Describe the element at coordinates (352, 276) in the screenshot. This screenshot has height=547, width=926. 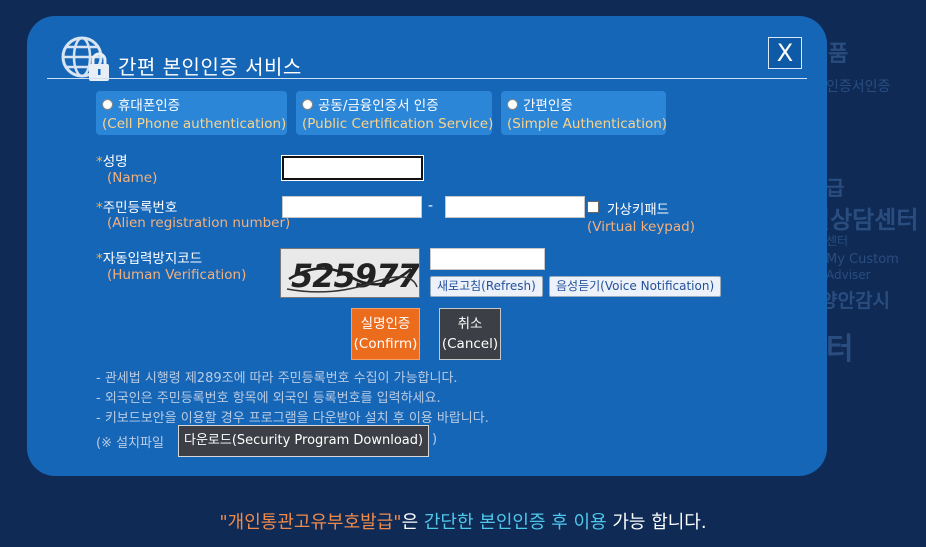
I see `captcha-distortion: 525977` at that location.